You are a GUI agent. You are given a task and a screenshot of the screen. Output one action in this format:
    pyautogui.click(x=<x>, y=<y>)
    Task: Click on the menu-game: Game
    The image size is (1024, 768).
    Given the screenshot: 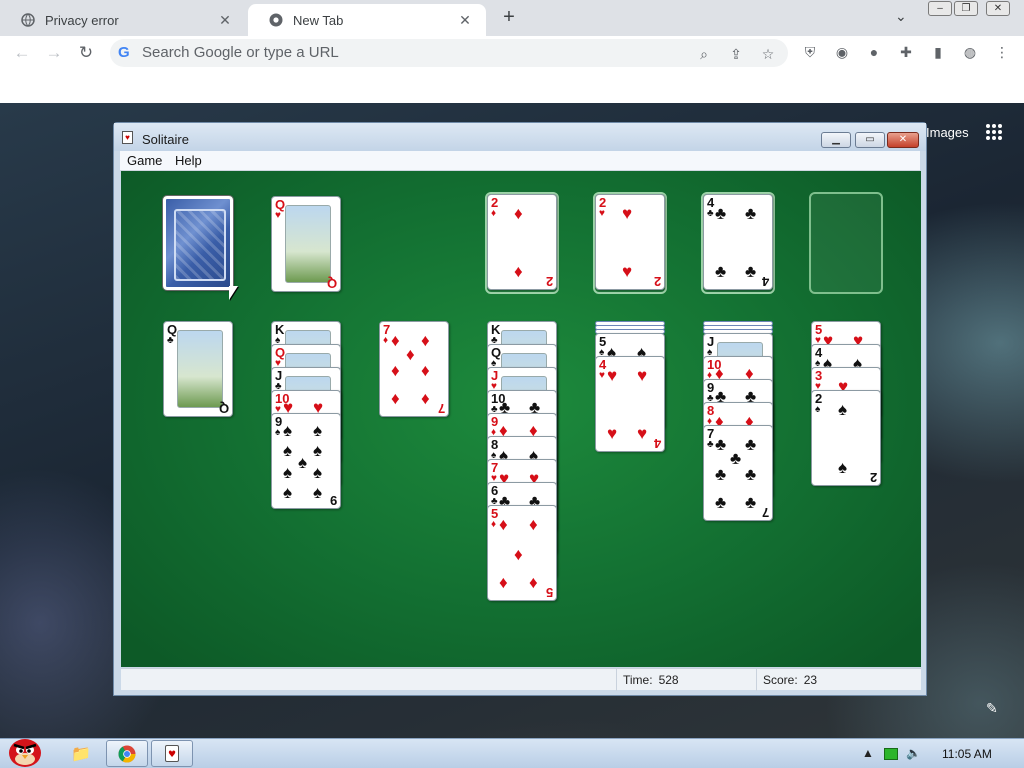 What is the action you would take?
    pyautogui.click(x=144, y=160)
    